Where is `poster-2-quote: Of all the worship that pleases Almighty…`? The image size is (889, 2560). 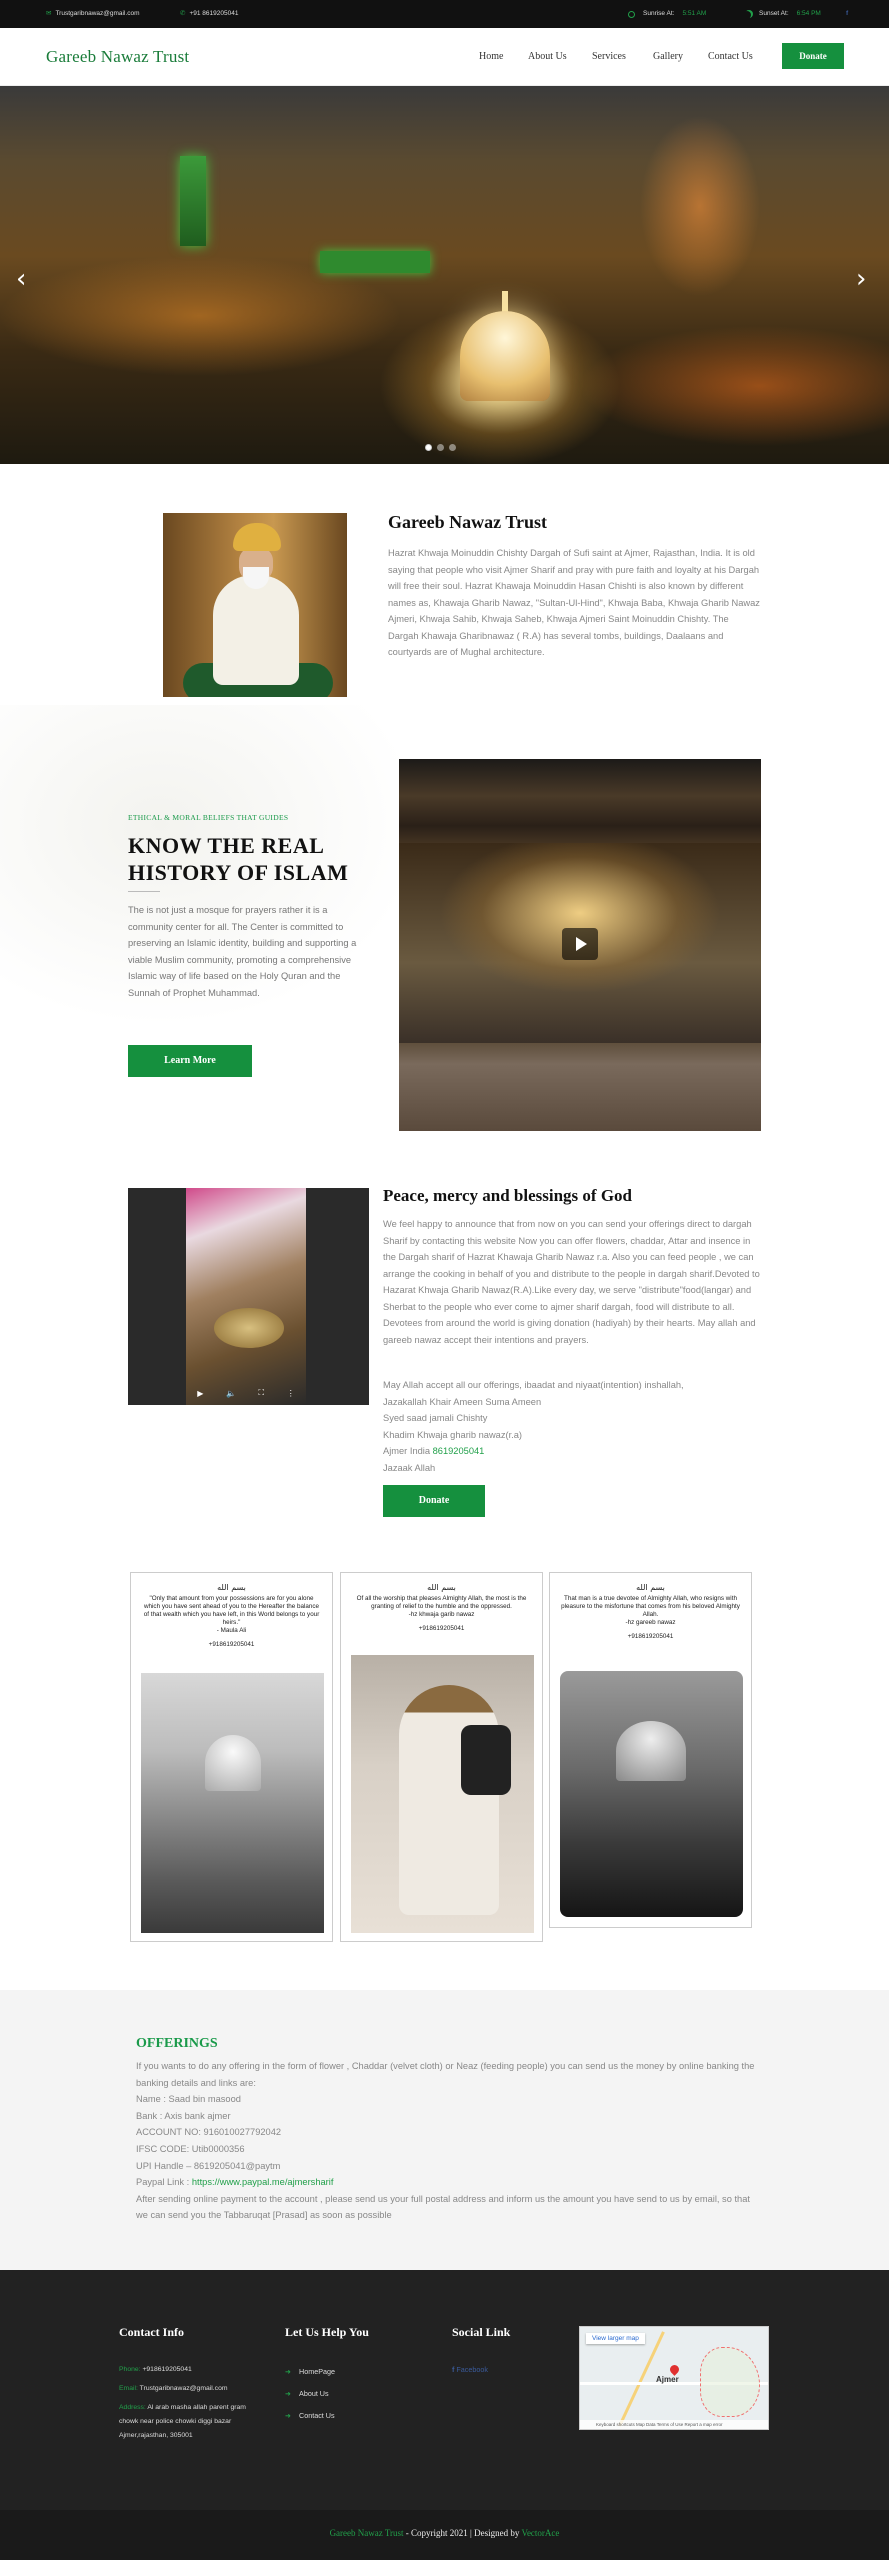 poster-2-quote: Of all the worship that pleases Almighty… is located at coordinates (441, 1606).